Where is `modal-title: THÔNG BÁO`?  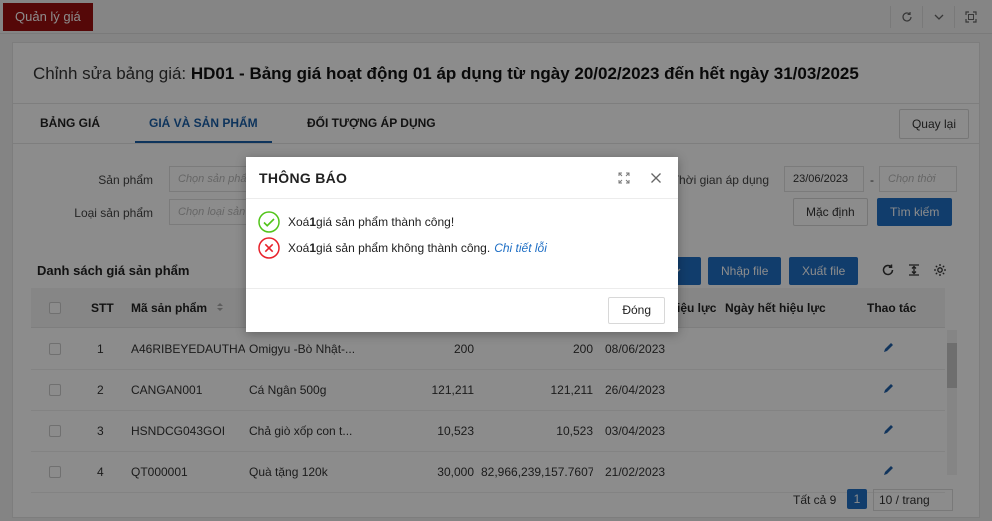 modal-title: THÔNG BÁO is located at coordinates (303, 178).